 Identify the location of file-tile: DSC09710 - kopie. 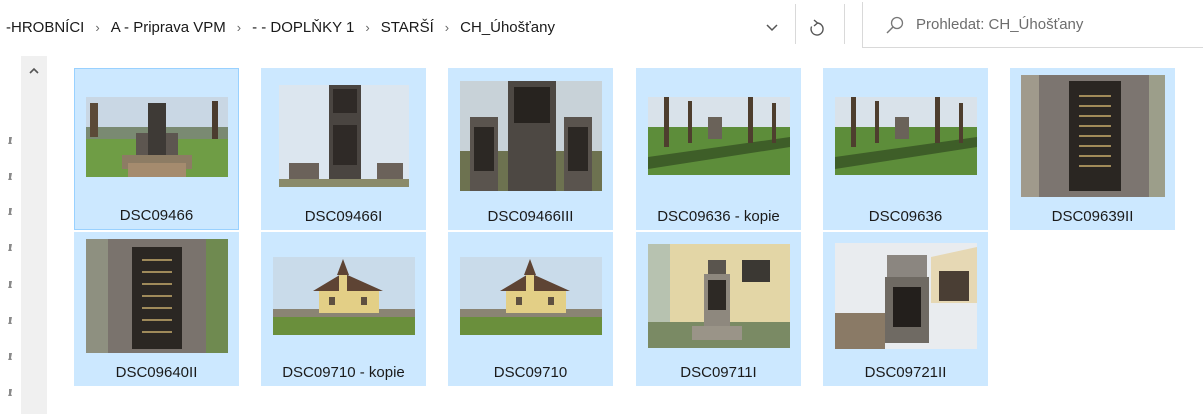
(343, 309).